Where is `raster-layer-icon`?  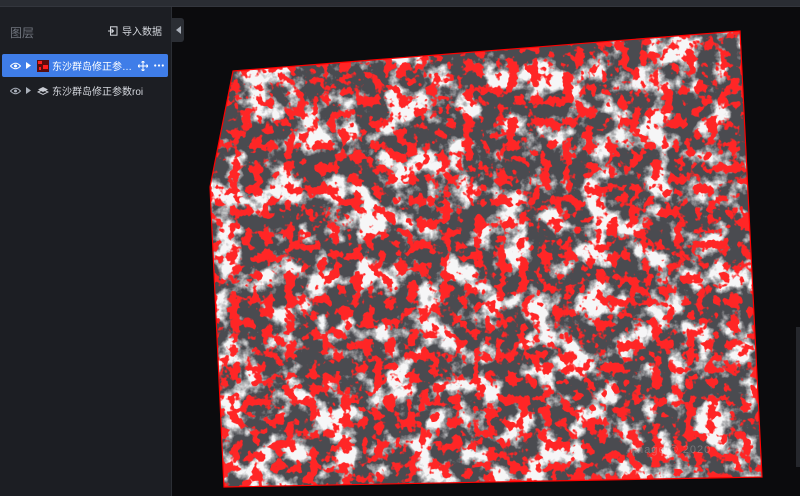 raster-layer-icon is located at coordinates (43, 90).